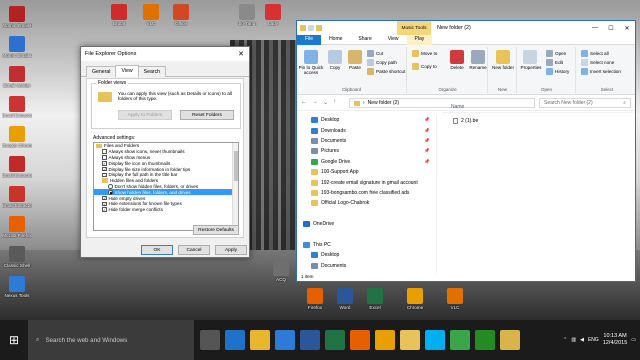 The image size is (640, 360). Describe the element at coordinates (538, 107) in the screenshot. I see `column-header-name: Name` at that location.